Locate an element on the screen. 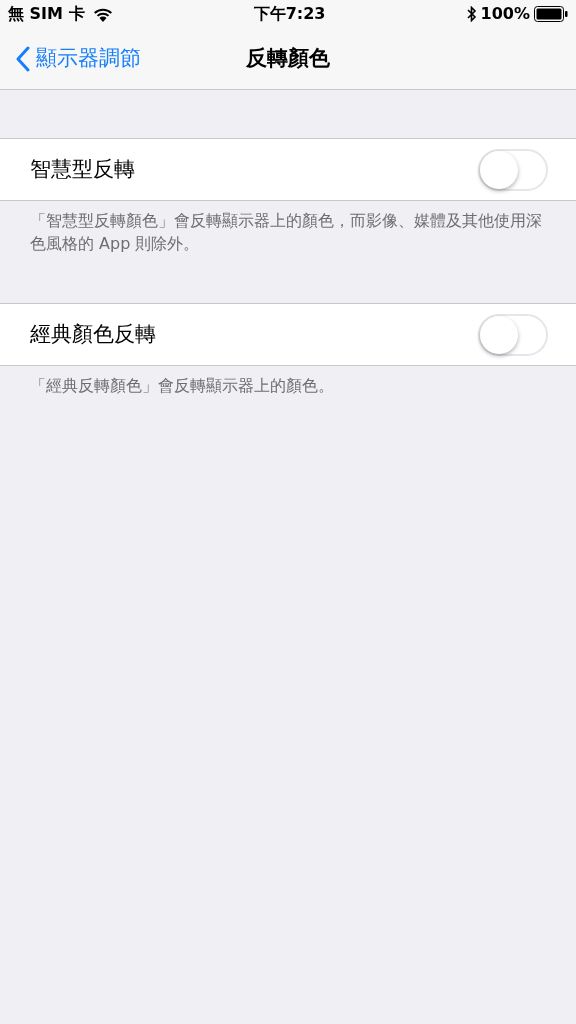  battery-icon is located at coordinates (551, 14).